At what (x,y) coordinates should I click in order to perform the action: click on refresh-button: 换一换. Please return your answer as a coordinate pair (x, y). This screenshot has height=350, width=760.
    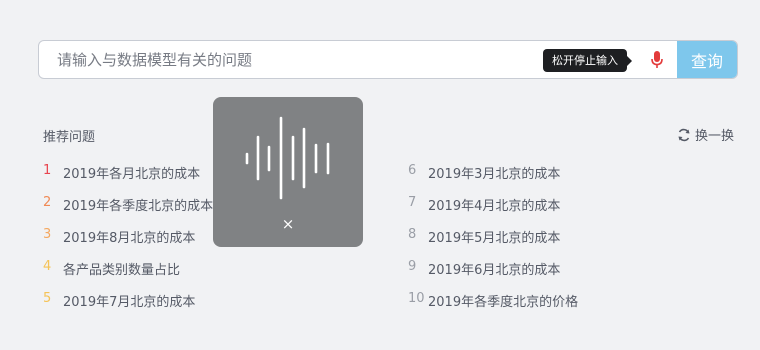
    Looking at the image, I should click on (705, 134).